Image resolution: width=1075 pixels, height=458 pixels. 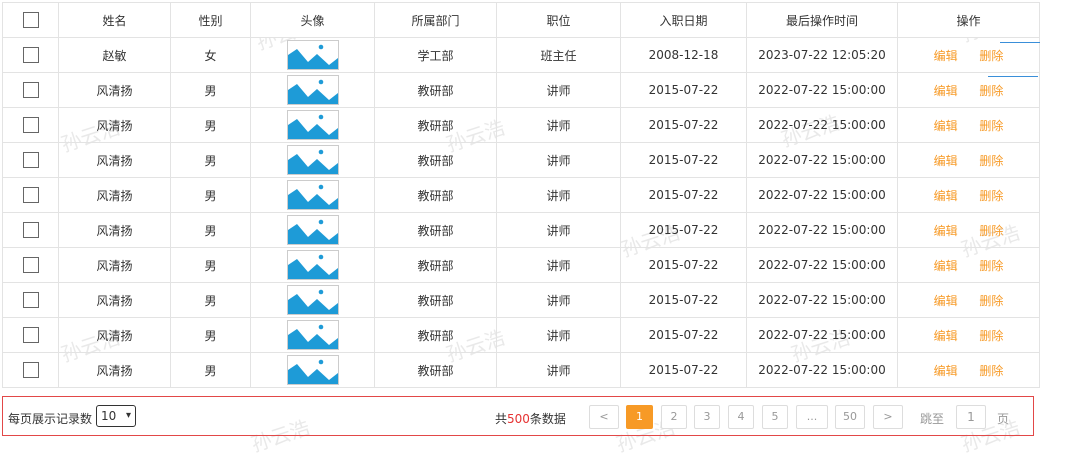 I want to click on header-hire-date: 入职日期, so click(x=683, y=20).